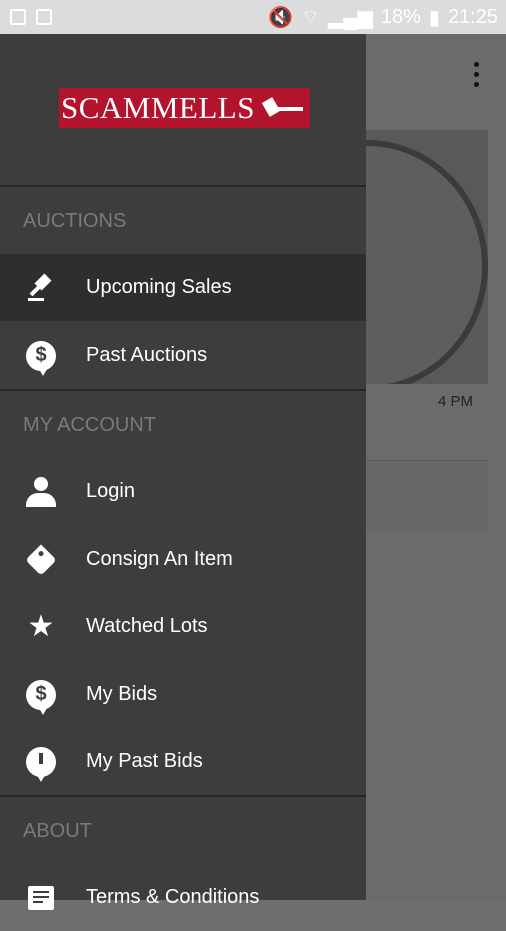  What do you see at coordinates (41, 560) in the screenshot?
I see `tag-icon` at bounding box center [41, 560].